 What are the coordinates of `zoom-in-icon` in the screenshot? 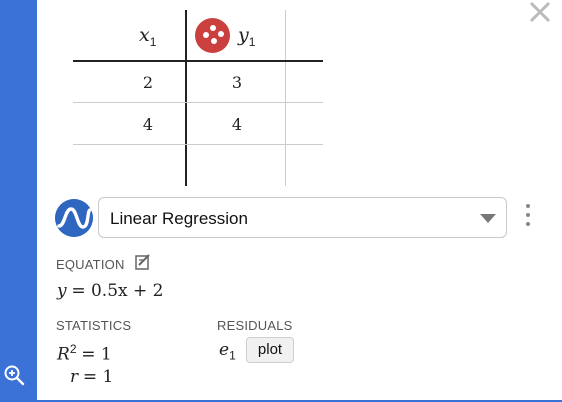 It's located at (14, 375).